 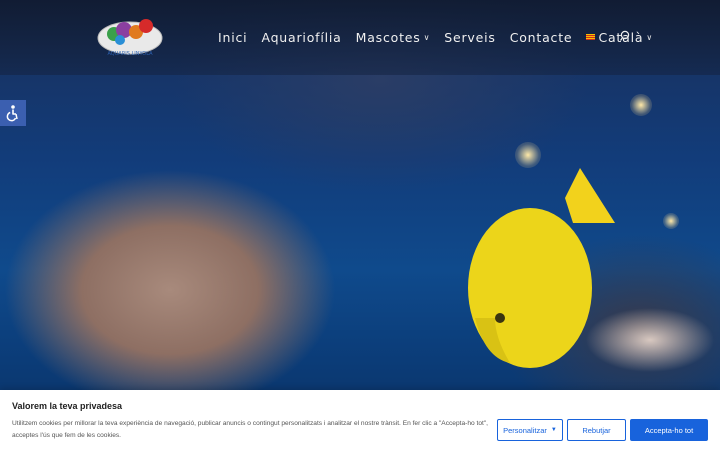 I want to click on nav-item-serveis: Serveis, so click(x=469, y=37).